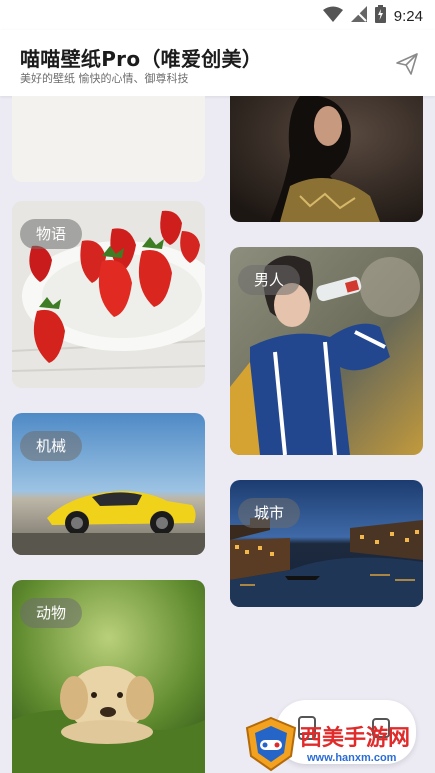  What do you see at coordinates (108, 676) in the screenshot?
I see `wallpaper-card-dog: 动物` at bounding box center [108, 676].